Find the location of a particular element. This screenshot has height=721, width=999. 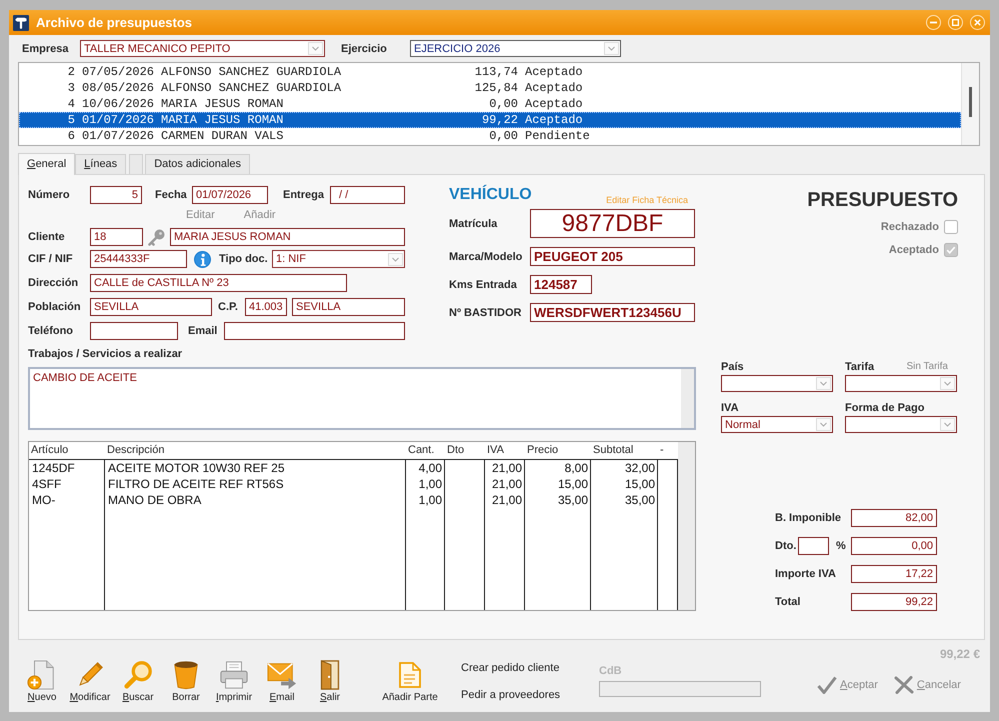

maximize-button is located at coordinates (955, 22).